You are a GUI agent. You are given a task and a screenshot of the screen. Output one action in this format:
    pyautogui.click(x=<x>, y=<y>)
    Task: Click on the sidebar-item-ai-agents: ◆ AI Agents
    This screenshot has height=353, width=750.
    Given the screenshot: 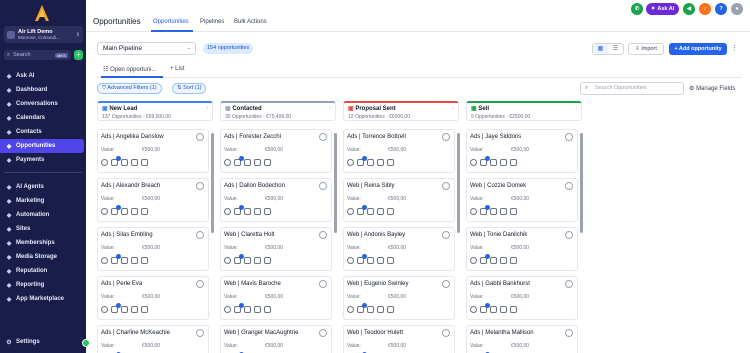 What is the action you would take?
    pyautogui.click(x=43, y=187)
    